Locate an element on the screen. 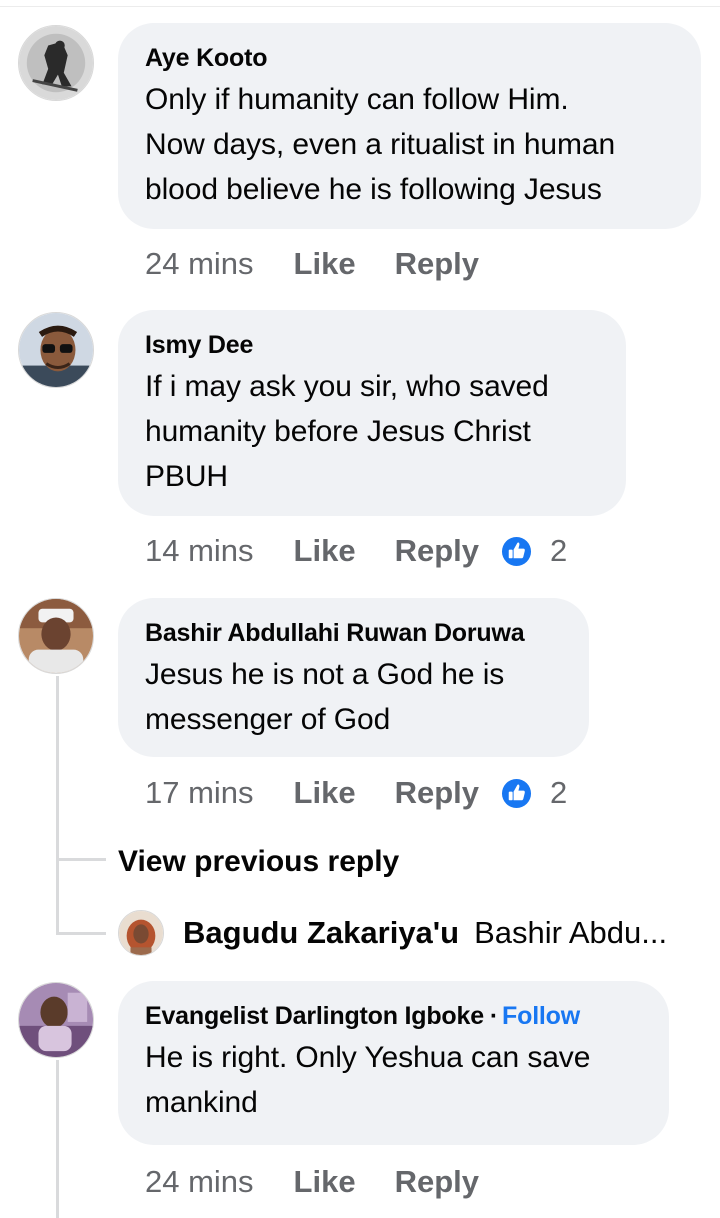 The height and width of the screenshot is (1218, 720). avatar-ismy-dee is located at coordinates (56, 350).